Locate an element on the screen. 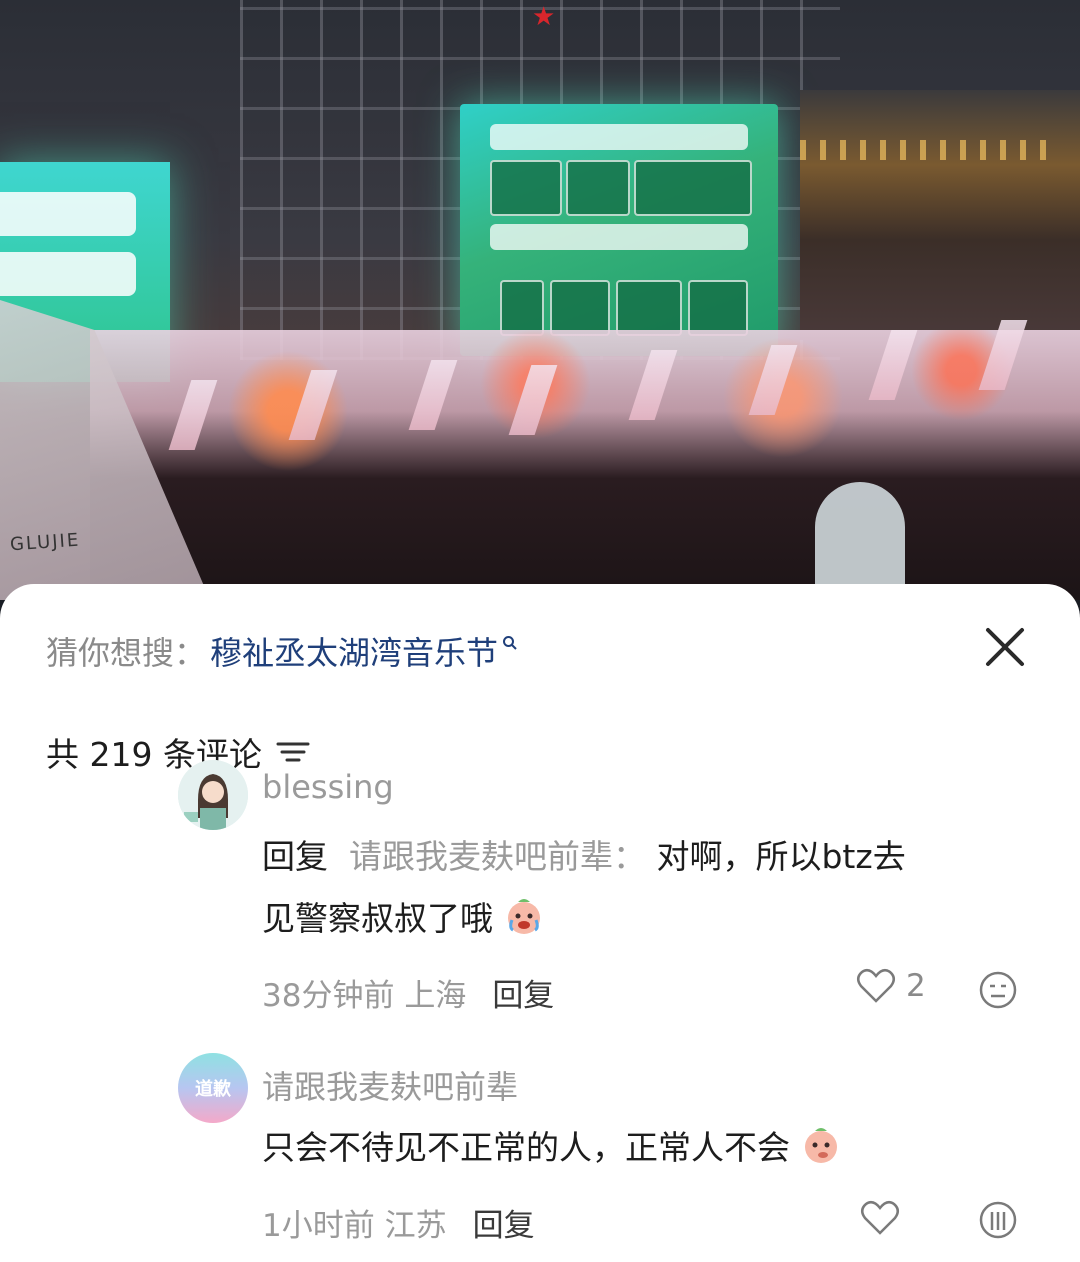 The image size is (1080, 1262). suggestion-prefix: 猜你想搜： is located at coordinates (126, 653).